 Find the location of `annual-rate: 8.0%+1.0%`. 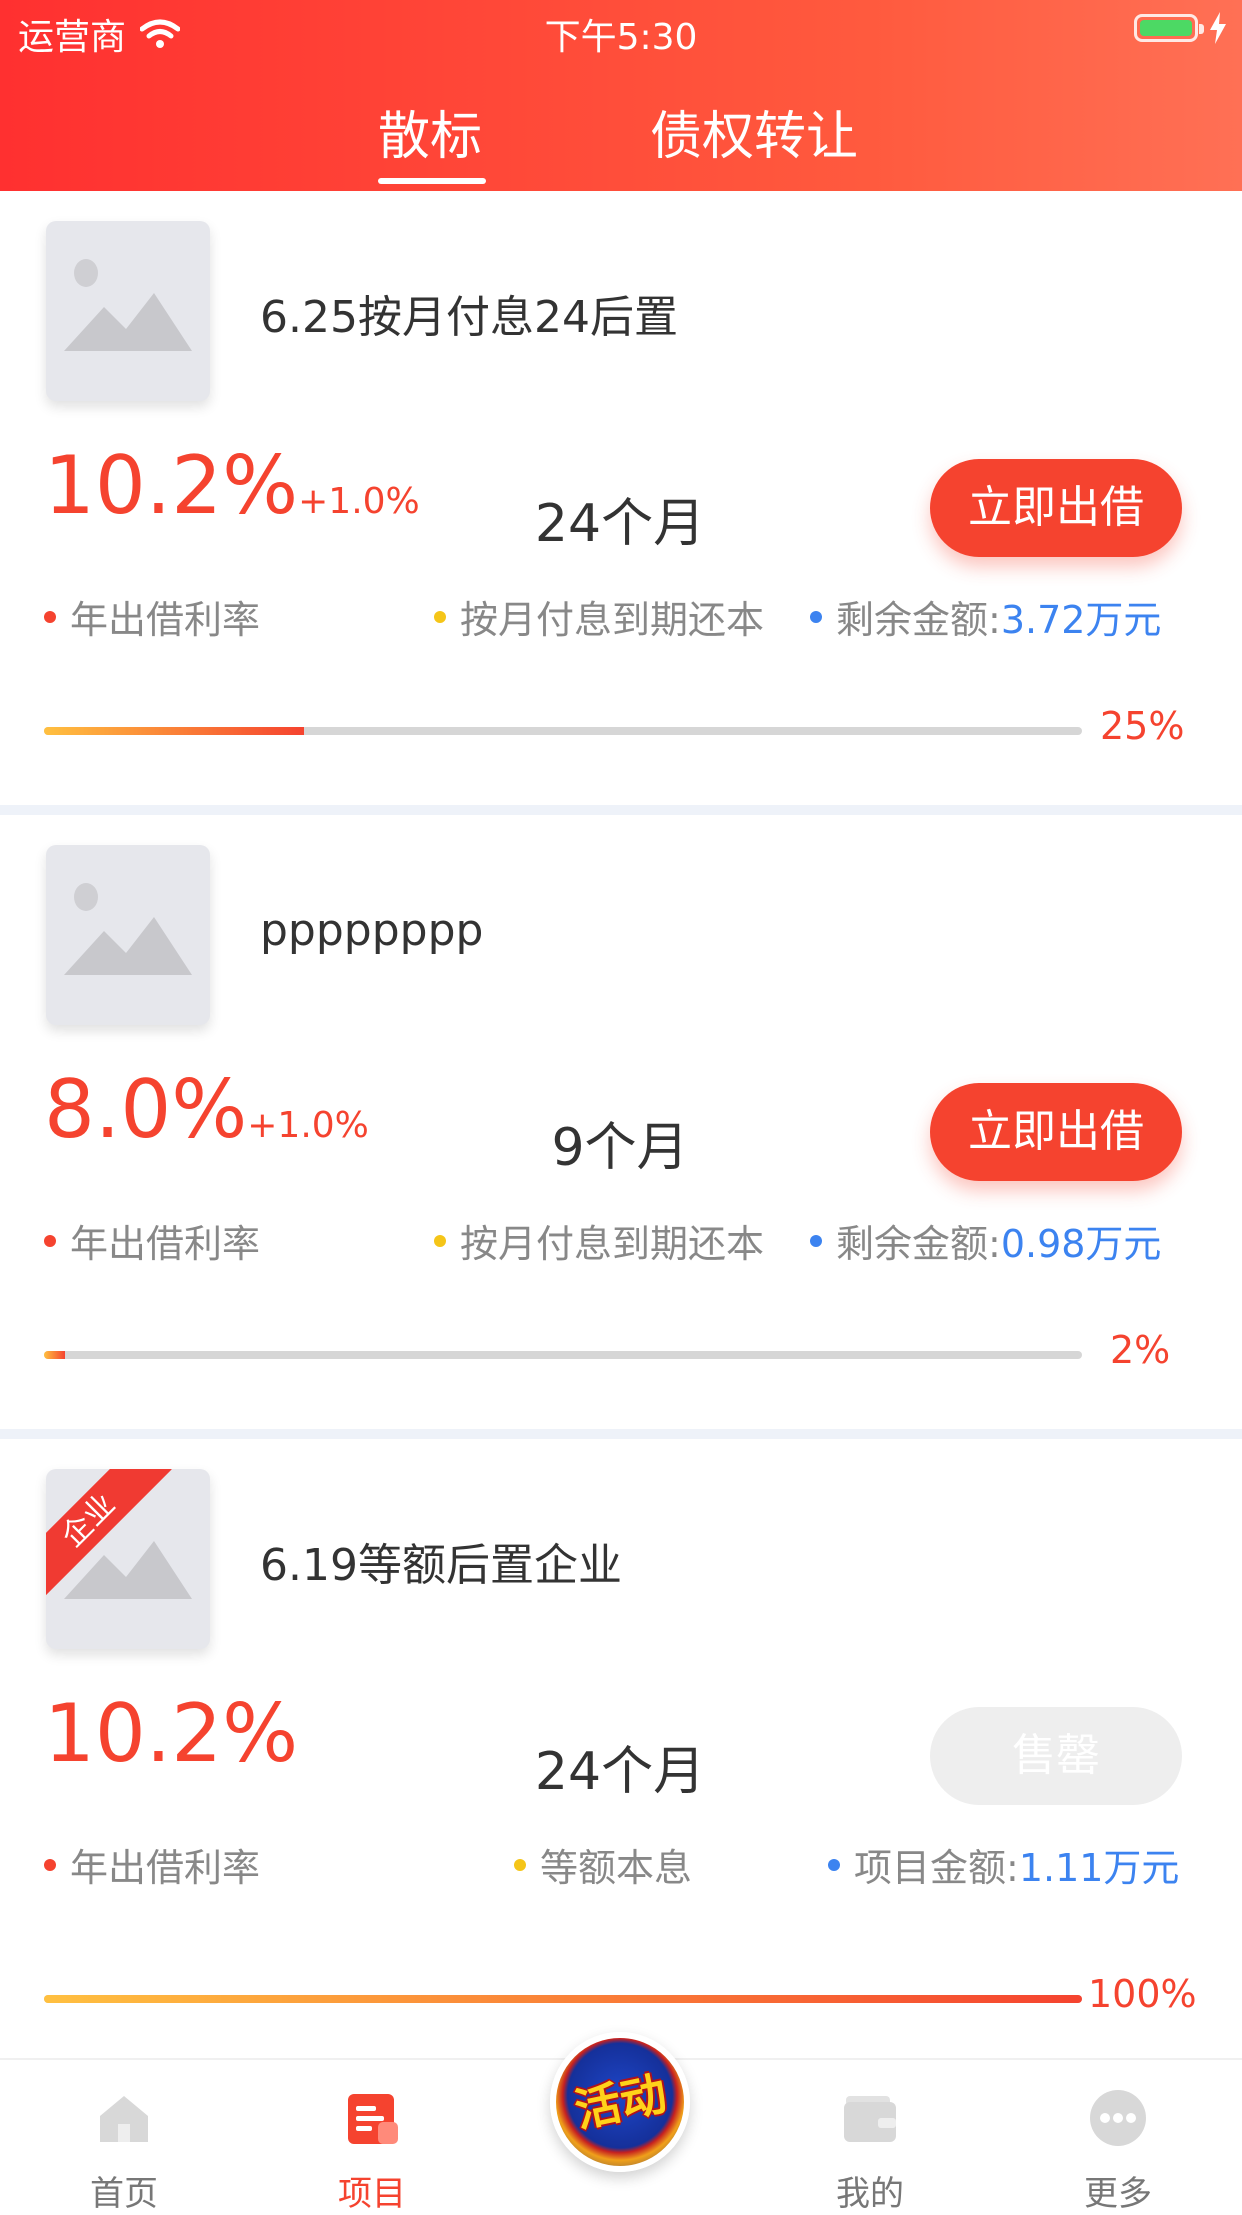

annual-rate: 8.0%+1.0% is located at coordinates (206, 1109).